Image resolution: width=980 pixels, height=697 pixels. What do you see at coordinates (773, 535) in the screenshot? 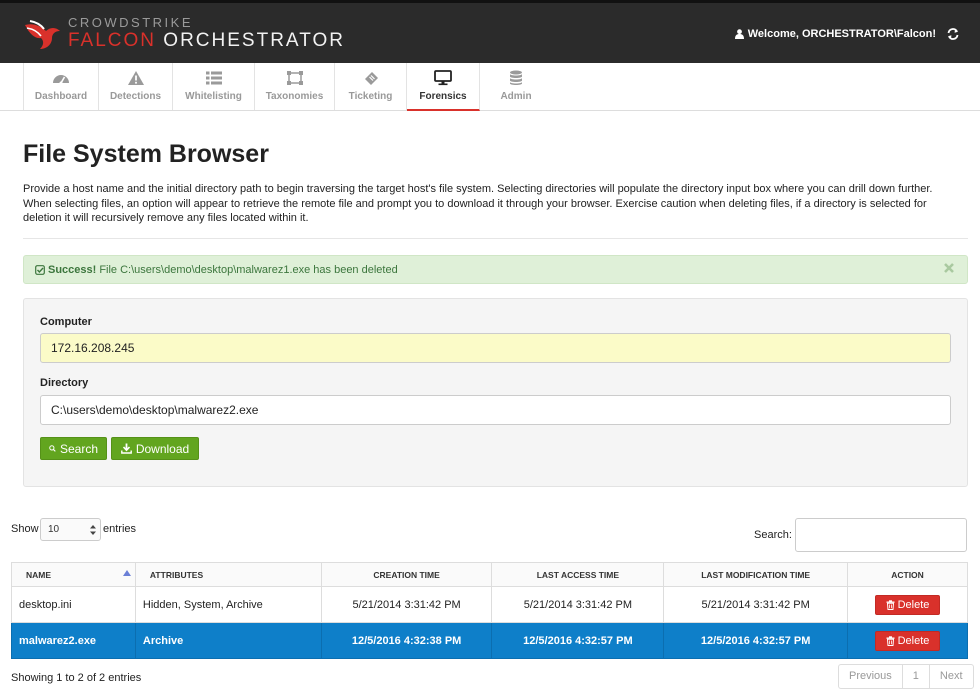
I see `table-search-label: Search:` at bounding box center [773, 535].